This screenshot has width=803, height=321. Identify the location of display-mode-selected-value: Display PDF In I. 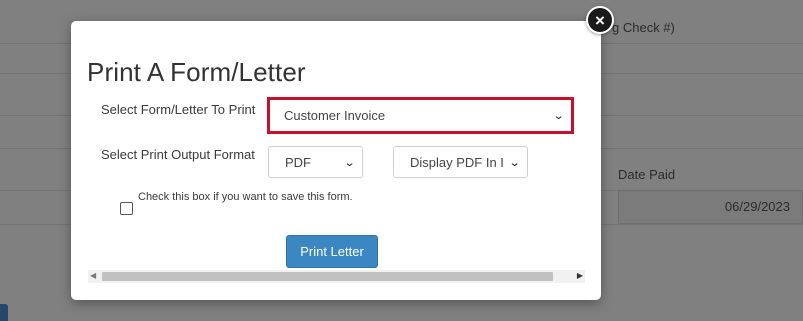
(457, 162).